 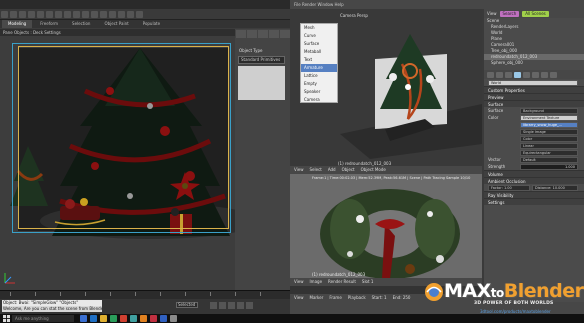 What do you see at coordinates (249, 305) in the screenshot?
I see `go-end-icon` at bounding box center [249, 305].